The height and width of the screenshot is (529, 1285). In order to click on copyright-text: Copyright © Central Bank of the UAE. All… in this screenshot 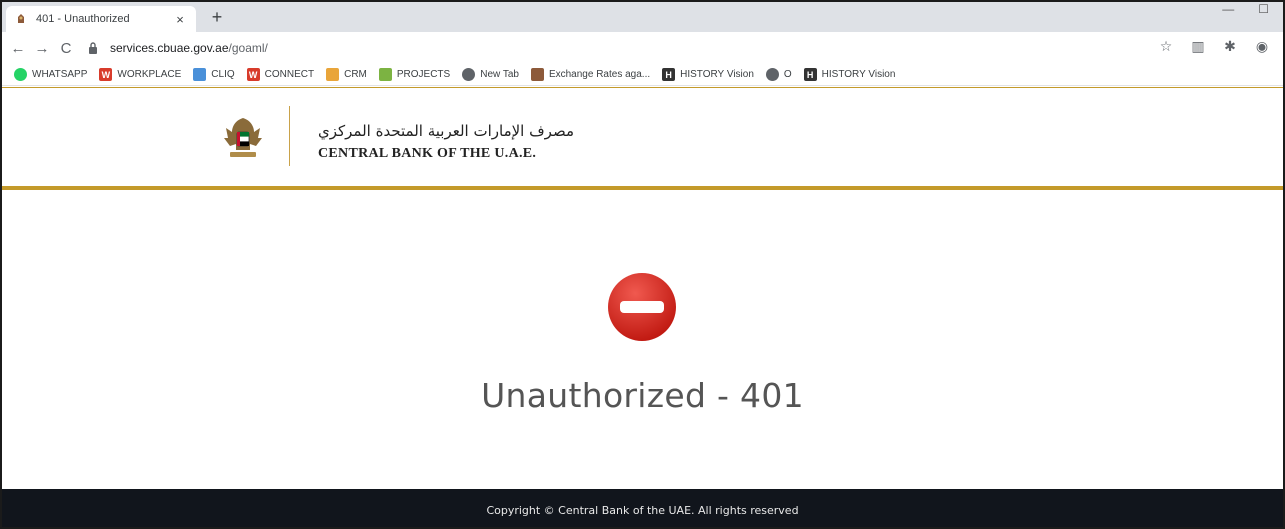, I will do `click(642, 510)`.